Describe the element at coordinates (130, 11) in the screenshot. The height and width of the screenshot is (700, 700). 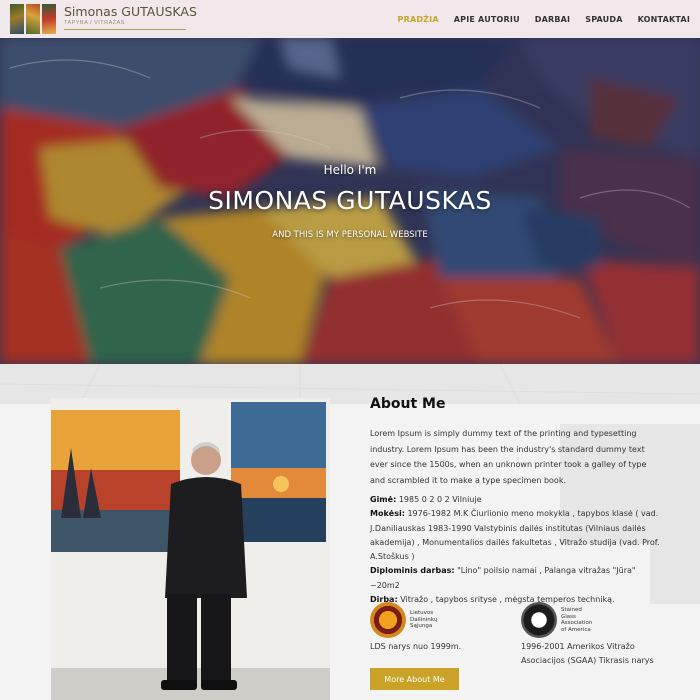
I see `logo-name: Simonas GUTAUSKAS` at that location.